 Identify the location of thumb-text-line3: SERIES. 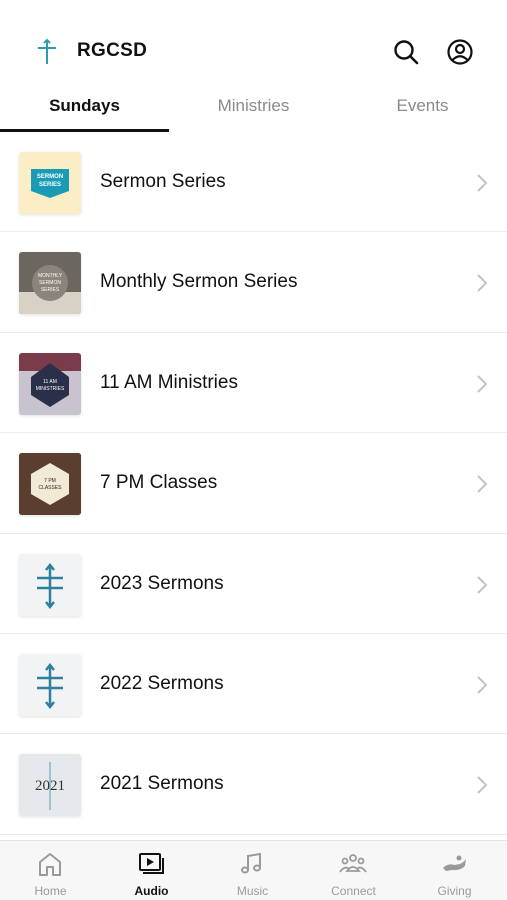
(50, 290).